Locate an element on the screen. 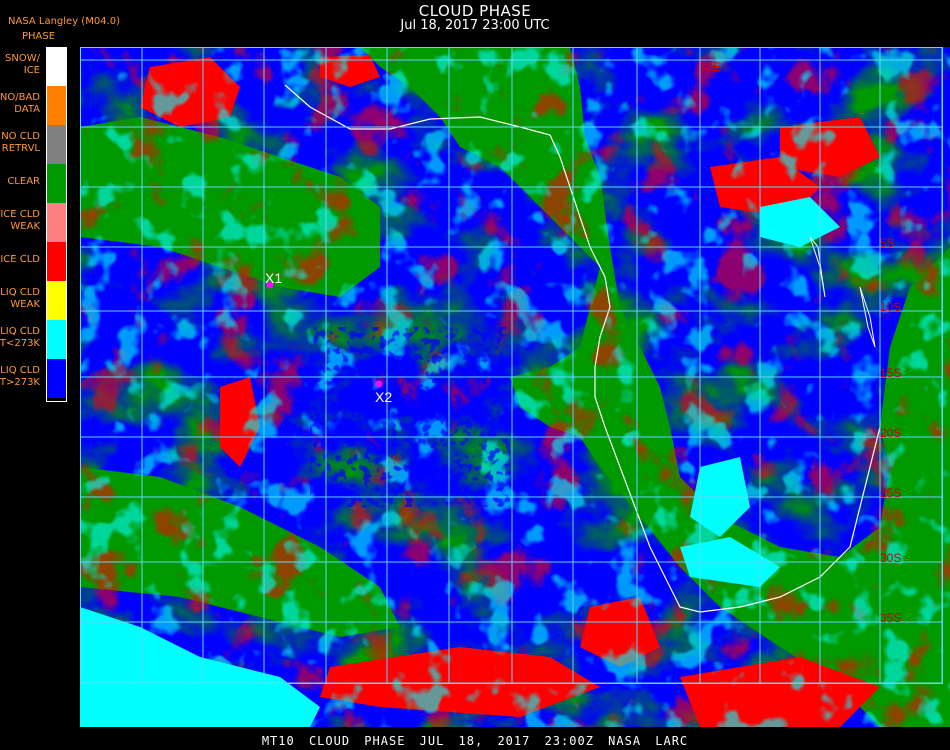 The image size is (950, 750). longitude-label: 10E is located at coordinates (710, 67).